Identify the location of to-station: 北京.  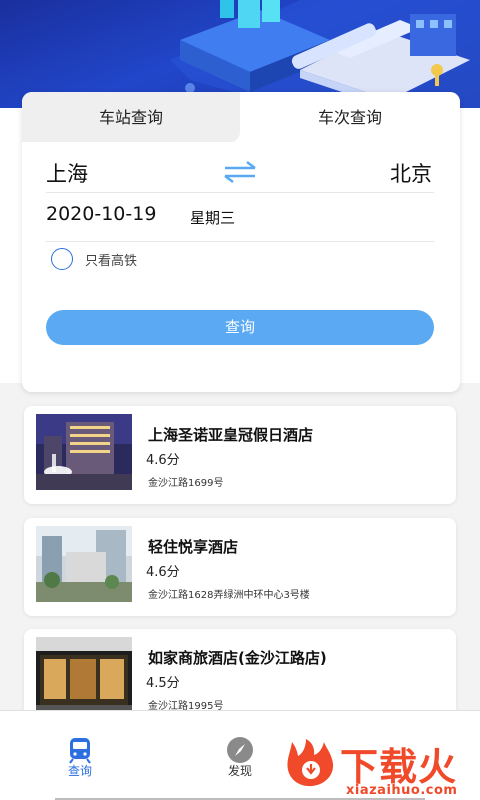
(411, 173).